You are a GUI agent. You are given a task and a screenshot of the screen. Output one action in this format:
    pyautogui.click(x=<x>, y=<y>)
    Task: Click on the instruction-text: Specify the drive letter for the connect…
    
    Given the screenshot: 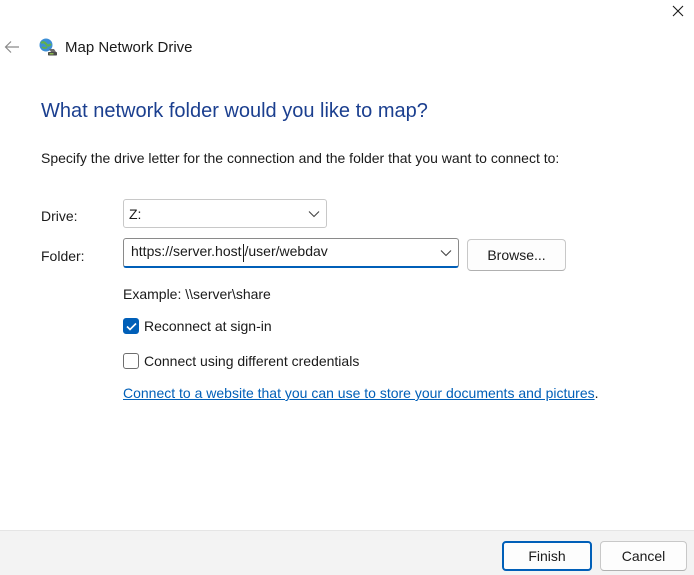 What is the action you would take?
    pyautogui.click(x=300, y=158)
    